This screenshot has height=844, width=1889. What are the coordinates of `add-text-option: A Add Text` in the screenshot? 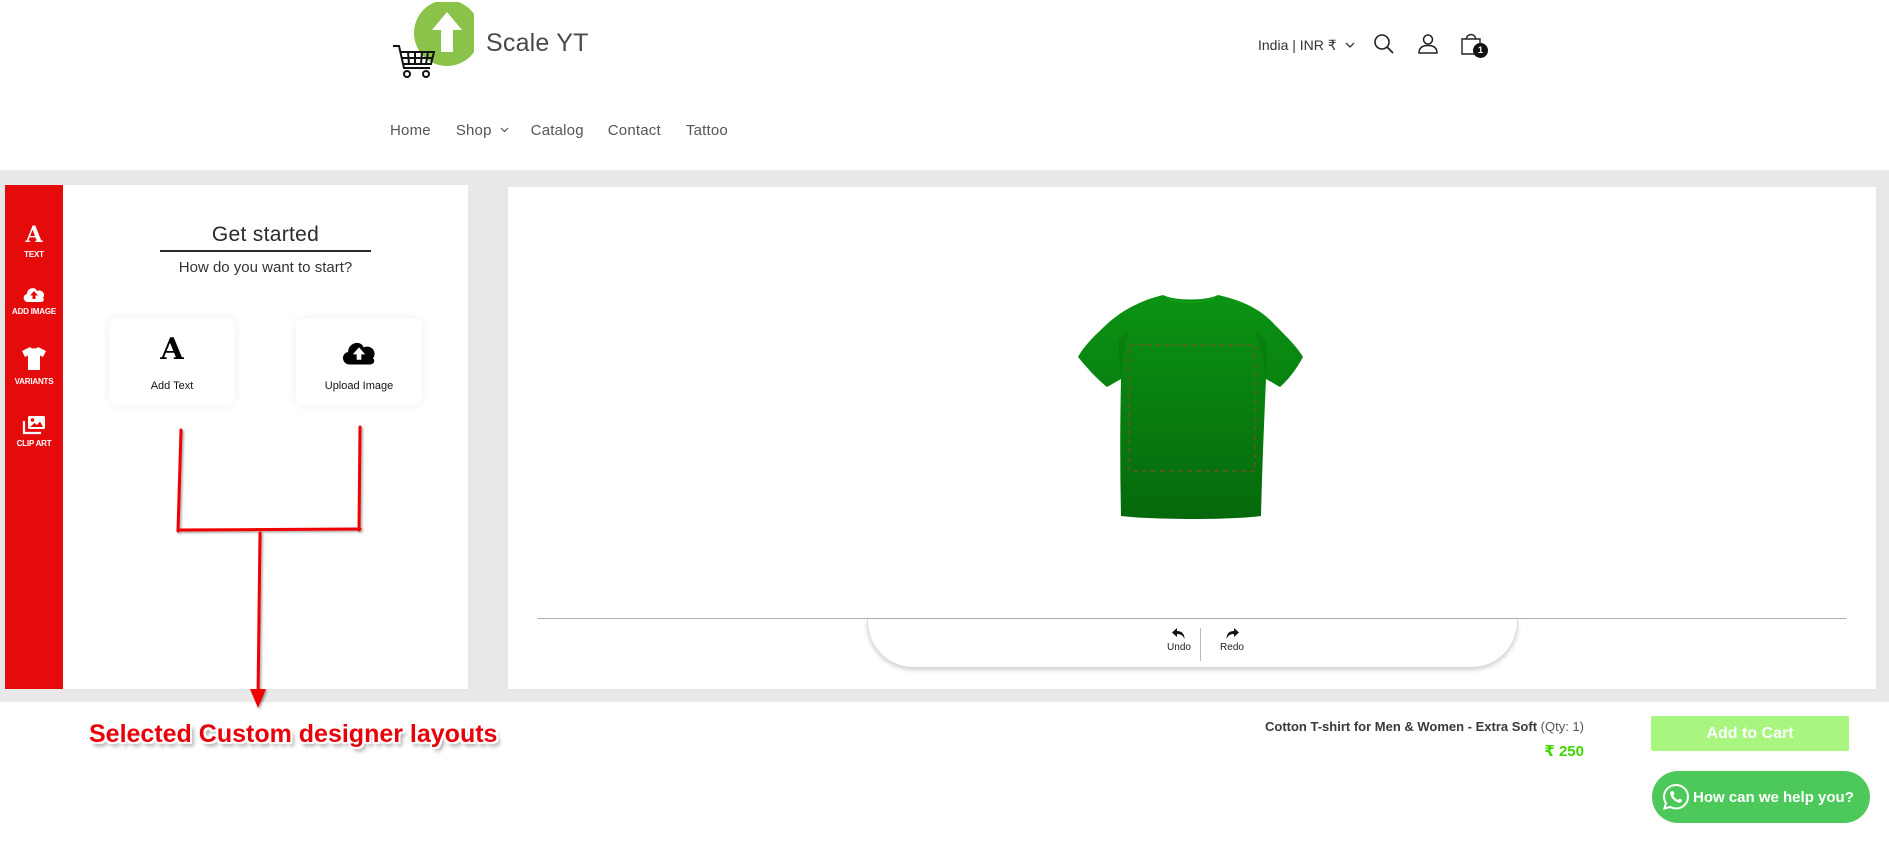 It's located at (172, 361).